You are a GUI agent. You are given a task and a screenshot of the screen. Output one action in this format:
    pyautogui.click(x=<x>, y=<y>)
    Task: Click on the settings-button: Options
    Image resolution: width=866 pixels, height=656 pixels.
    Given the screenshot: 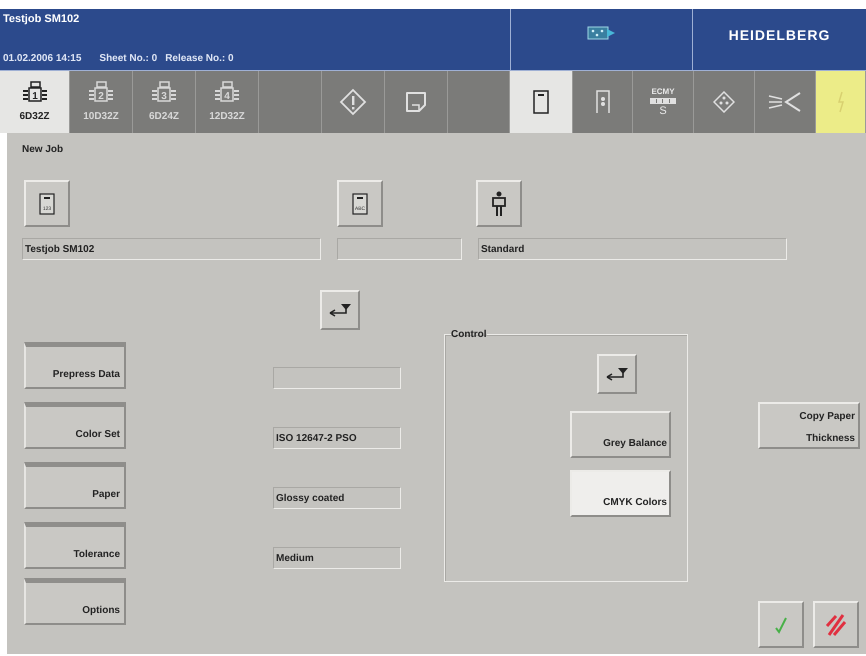 What is the action you would take?
    pyautogui.click(x=75, y=601)
    